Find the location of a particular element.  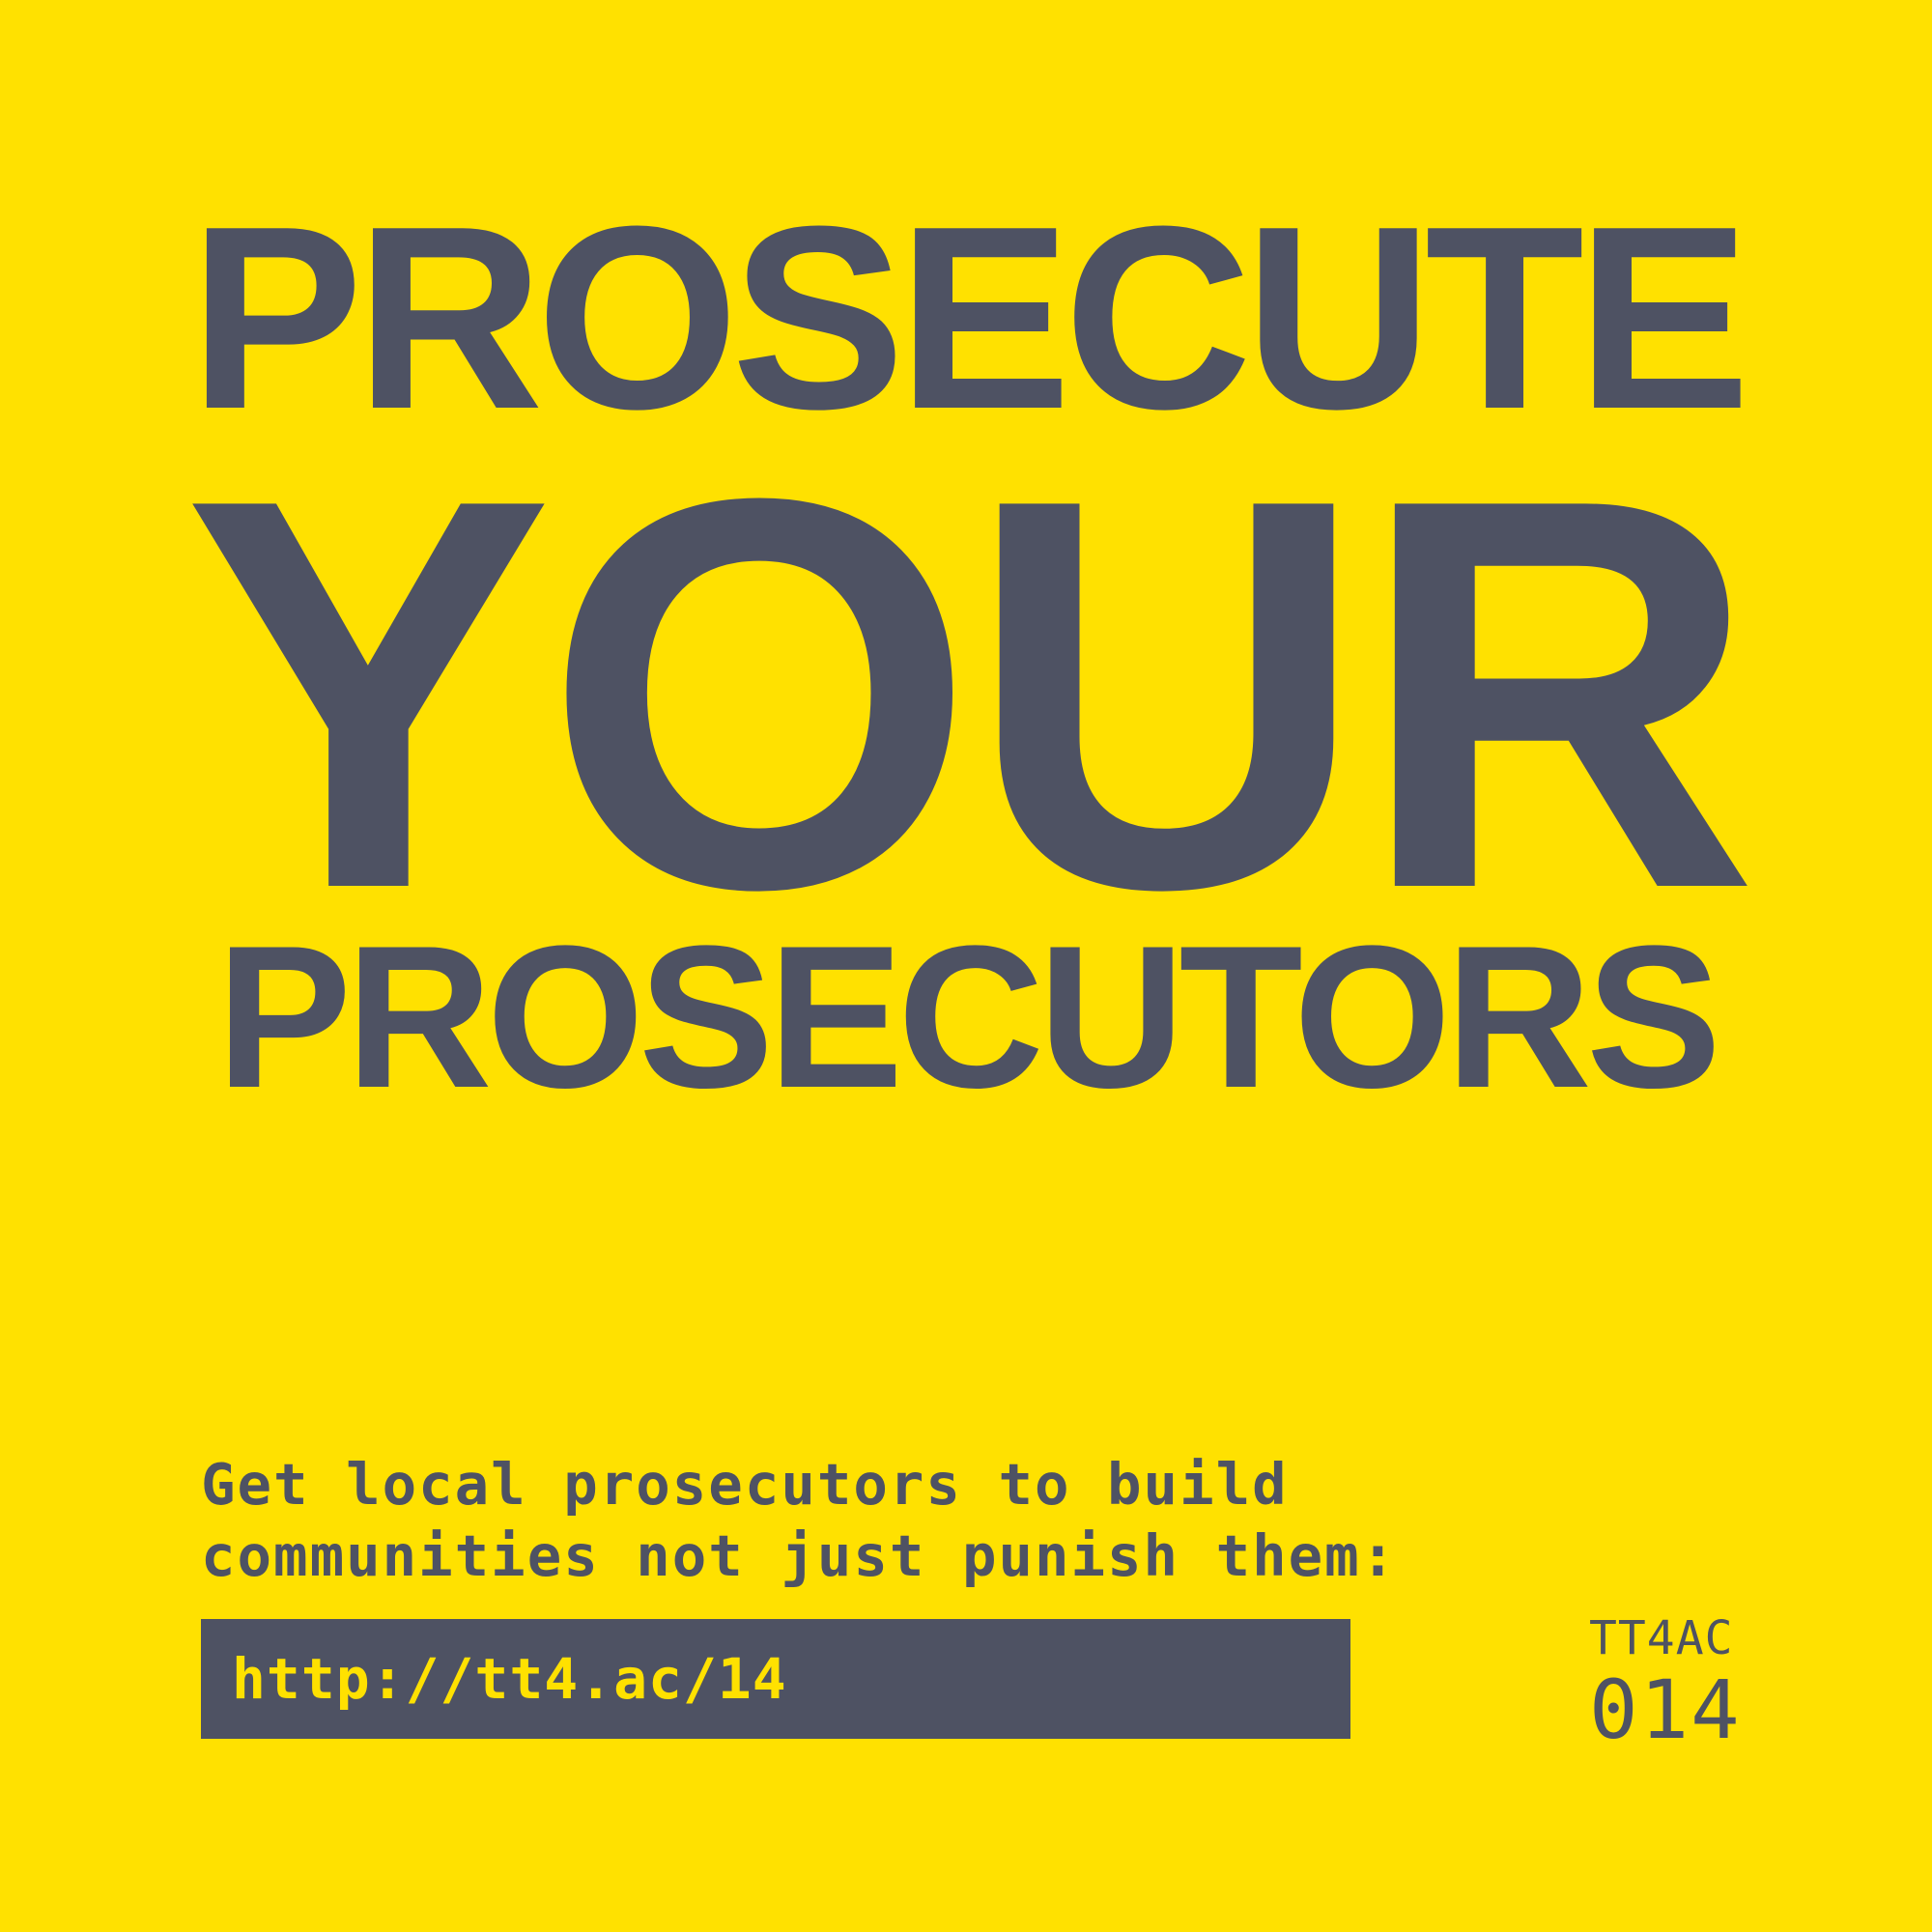

subtext-line-2: communities not just punish them: is located at coordinates (799, 1555).